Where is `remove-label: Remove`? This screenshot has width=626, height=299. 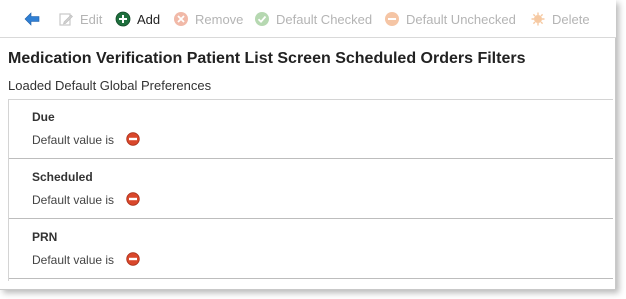
remove-label: Remove is located at coordinates (219, 19).